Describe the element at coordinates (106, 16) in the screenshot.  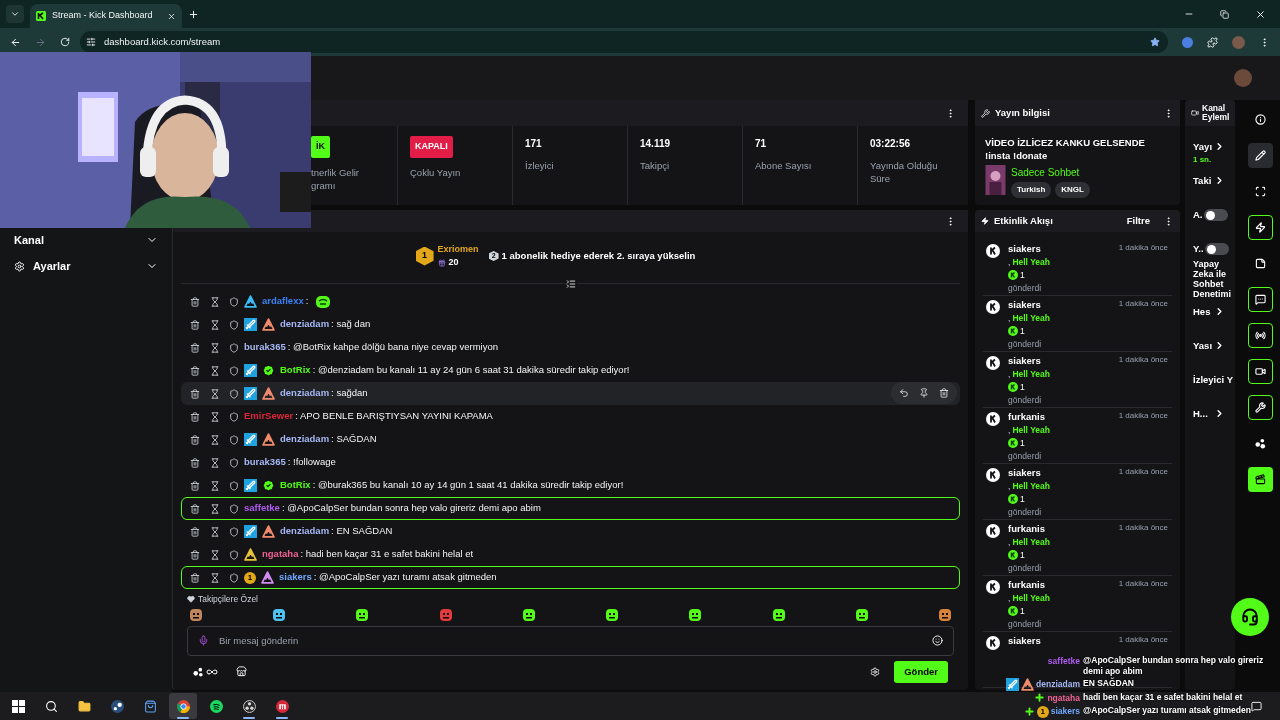
I see `browser-tab: Stream - Kick Dashboard` at that location.